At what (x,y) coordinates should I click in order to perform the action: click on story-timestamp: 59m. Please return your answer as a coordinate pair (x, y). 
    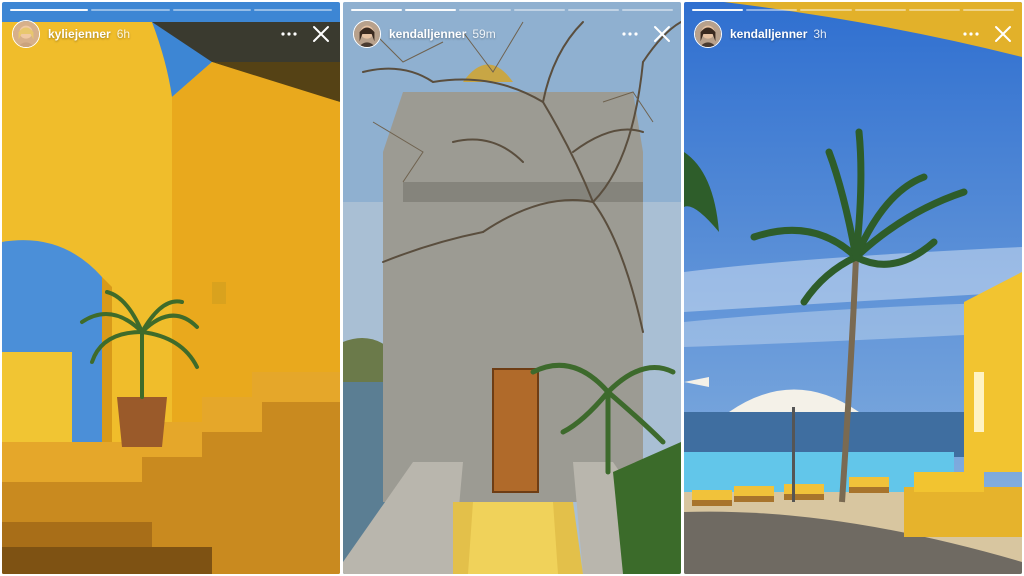
    Looking at the image, I should click on (484, 34).